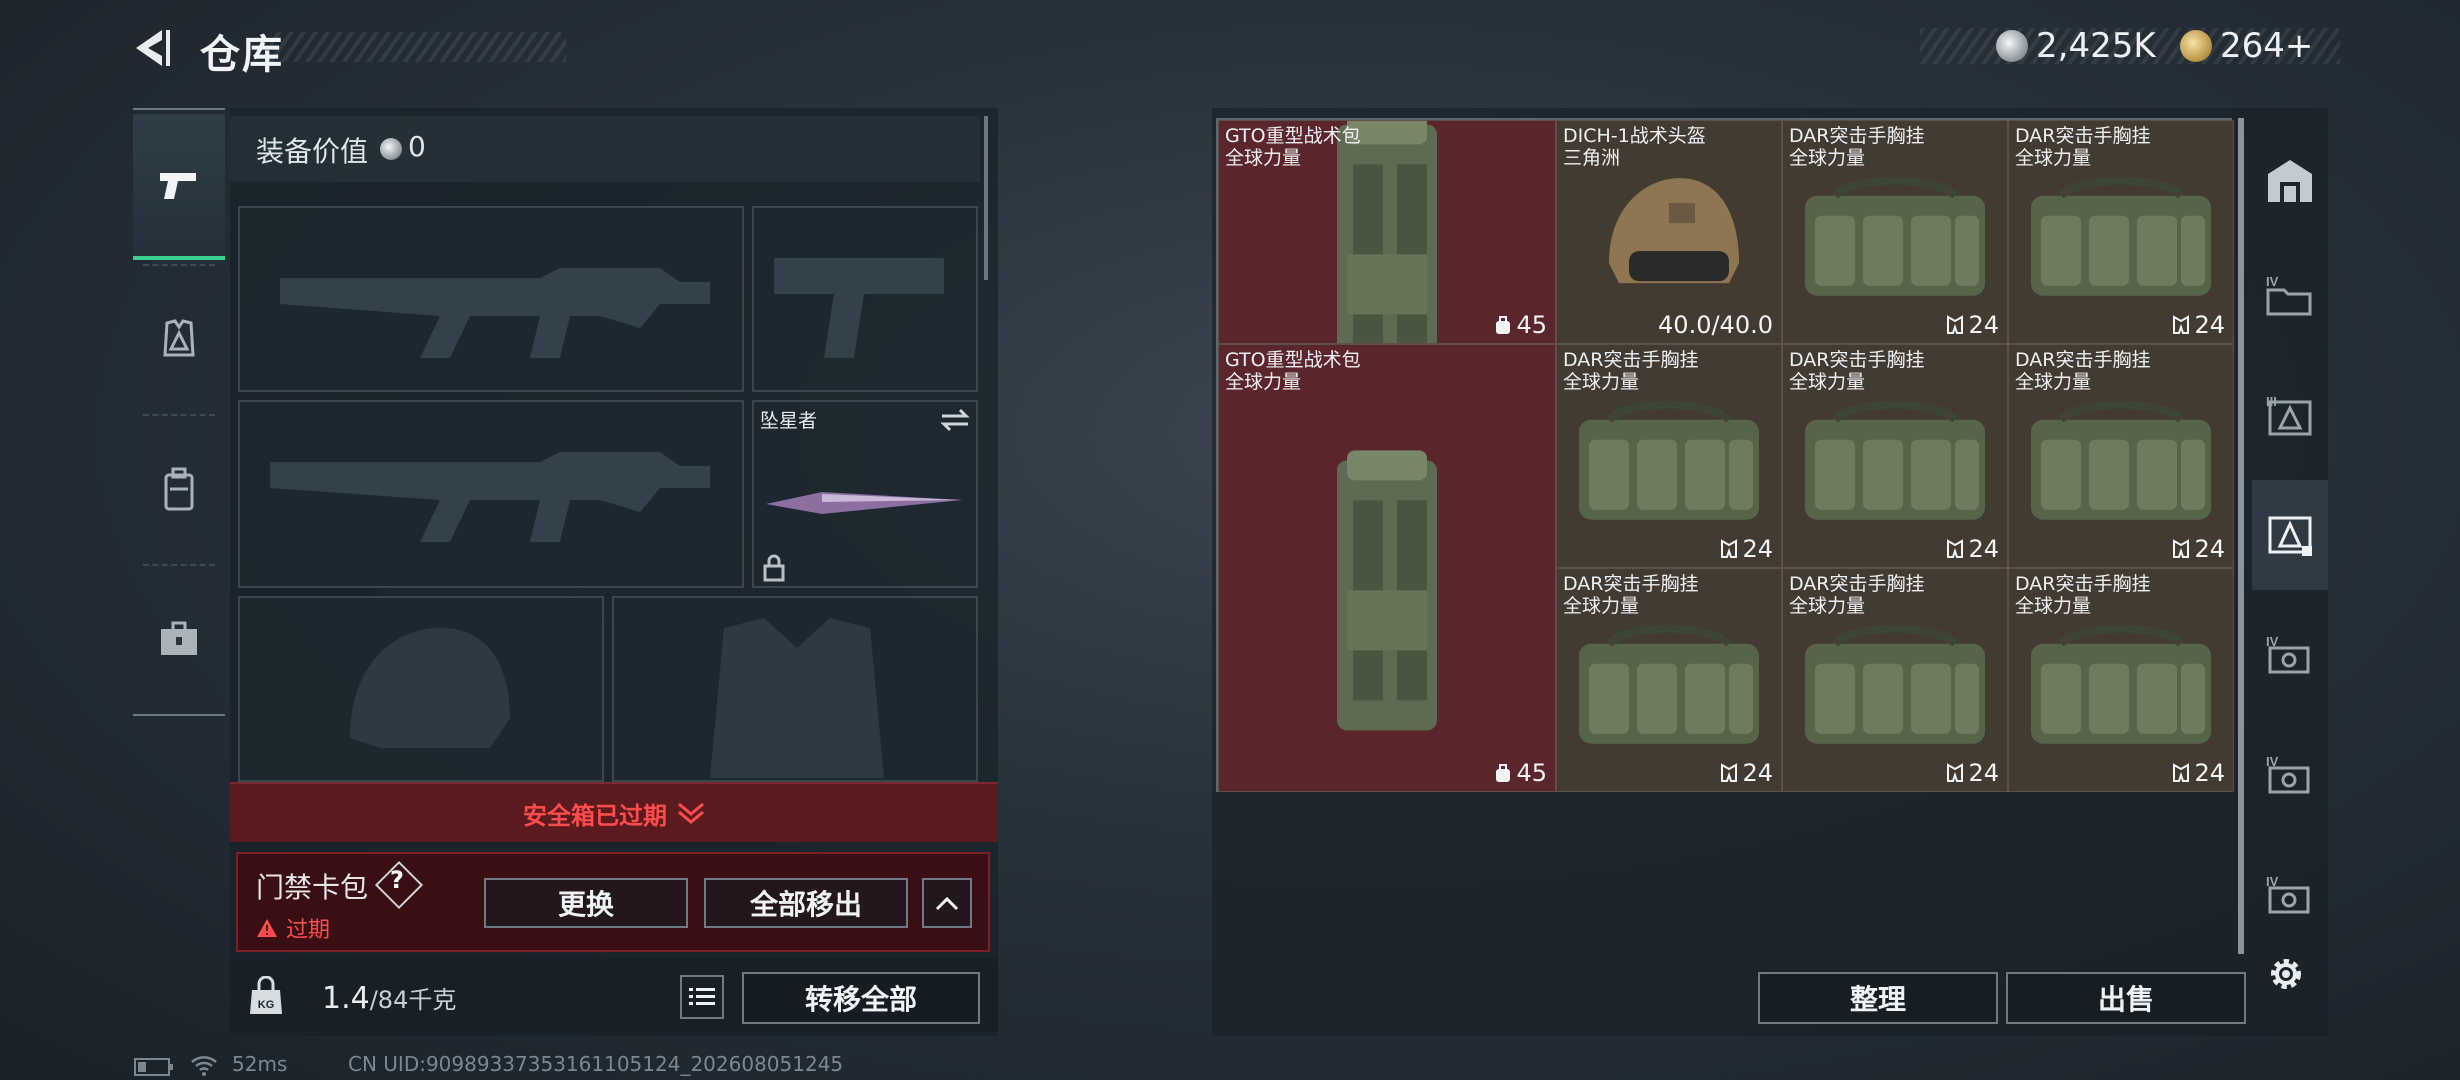 Image resolution: width=2460 pixels, height=1080 pixels. What do you see at coordinates (702, 997) in the screenshot?
I see `list-view-button` at bounding box center [702, 997].